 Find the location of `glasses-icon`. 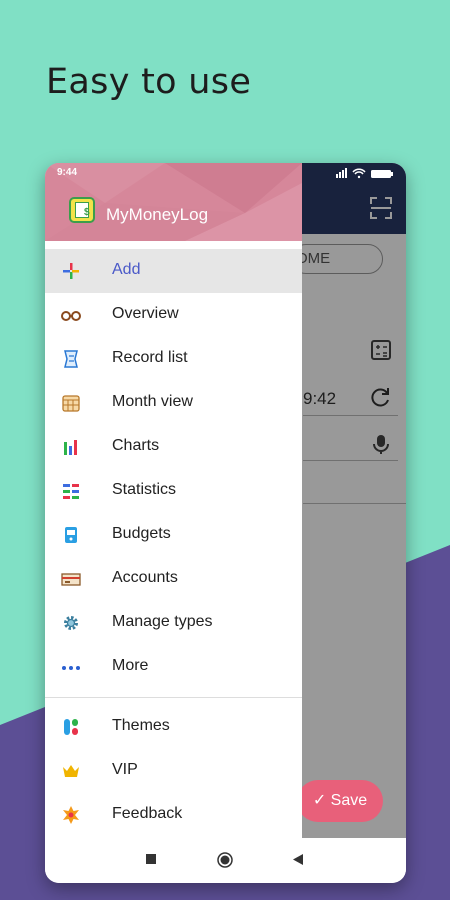

glasses-icon is located at coordinates (71, 316).